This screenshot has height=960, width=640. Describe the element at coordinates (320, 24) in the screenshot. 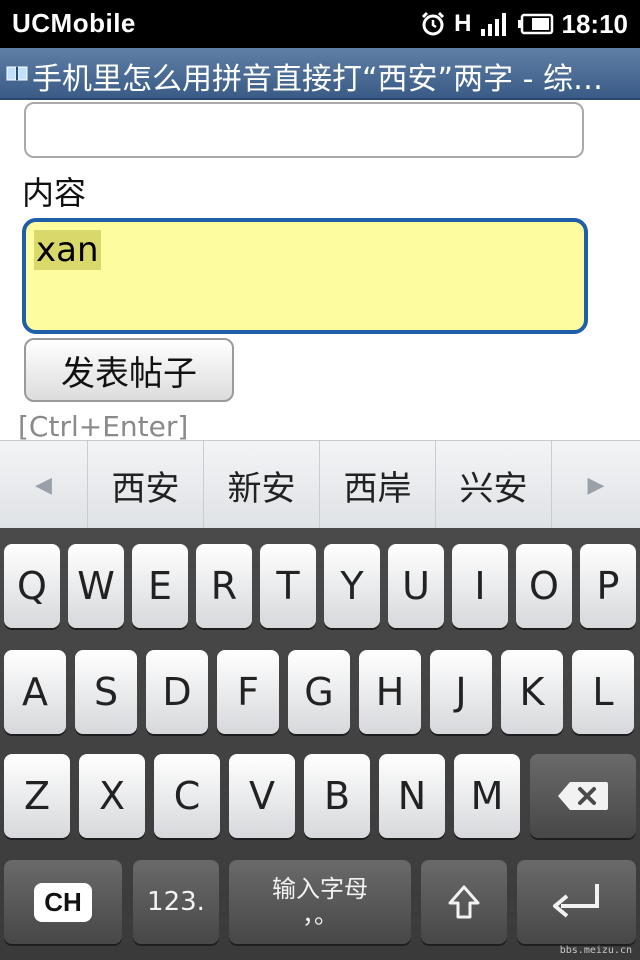

I see `status-bar: UCMobile H 18:10` at that location.